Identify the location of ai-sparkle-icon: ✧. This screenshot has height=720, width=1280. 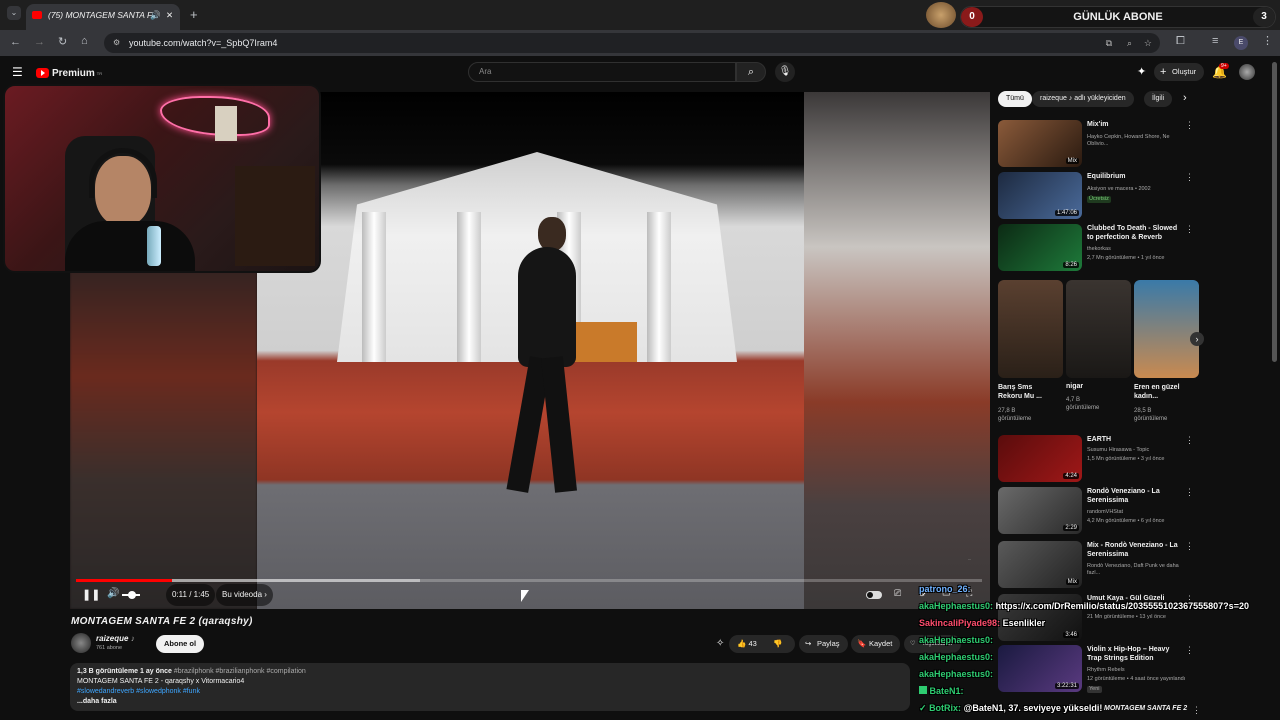
(720, 643).